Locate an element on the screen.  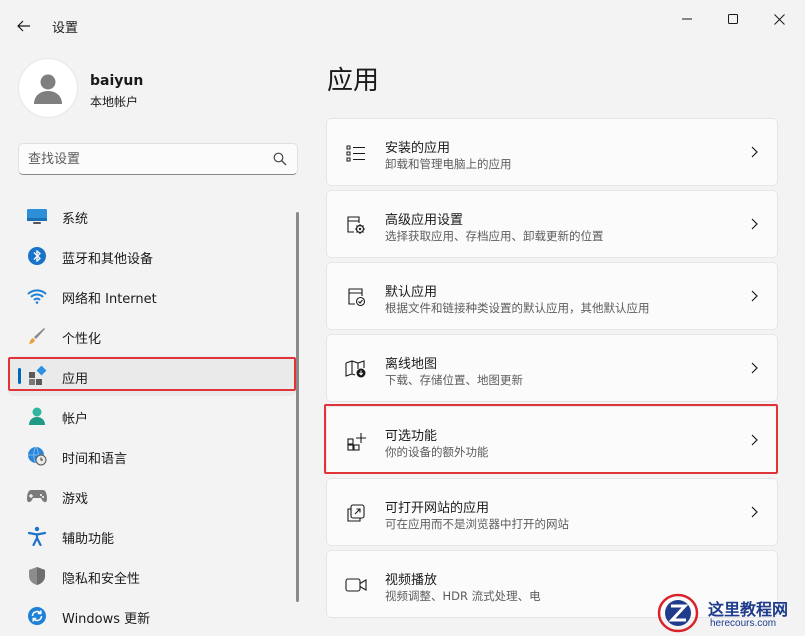
back-arrow-icon is located at coordinates (23, 26).